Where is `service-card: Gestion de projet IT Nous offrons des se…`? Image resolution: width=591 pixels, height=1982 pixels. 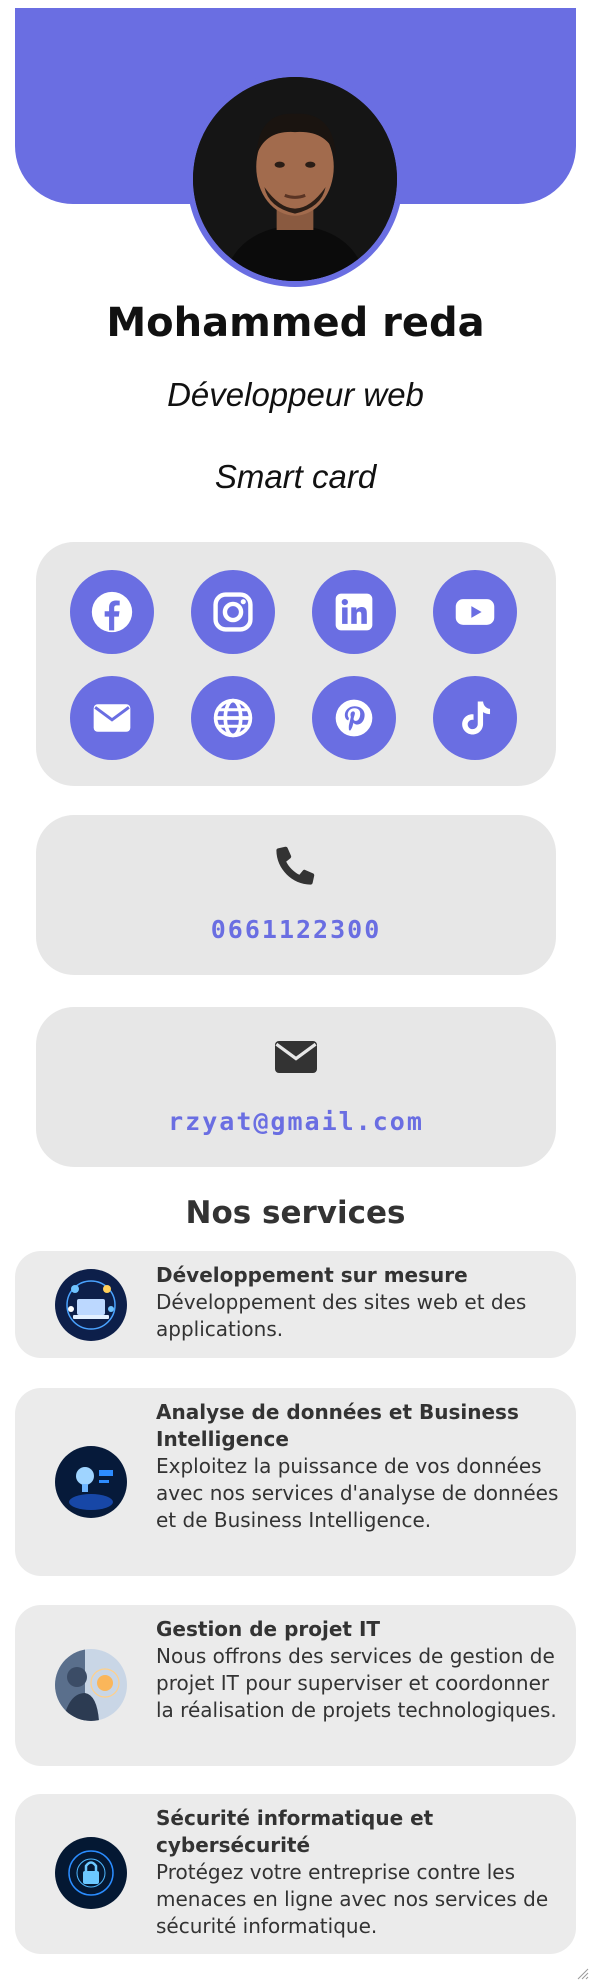
service-card: Gestion de projet IT Nous offrons des se… is located at coordinates (295, 1685).